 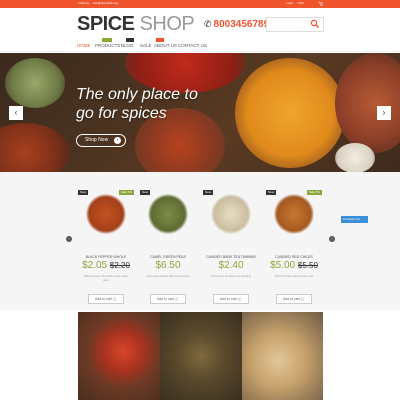 I want to click on price-current: $2.40, so click(x=231, y=265).